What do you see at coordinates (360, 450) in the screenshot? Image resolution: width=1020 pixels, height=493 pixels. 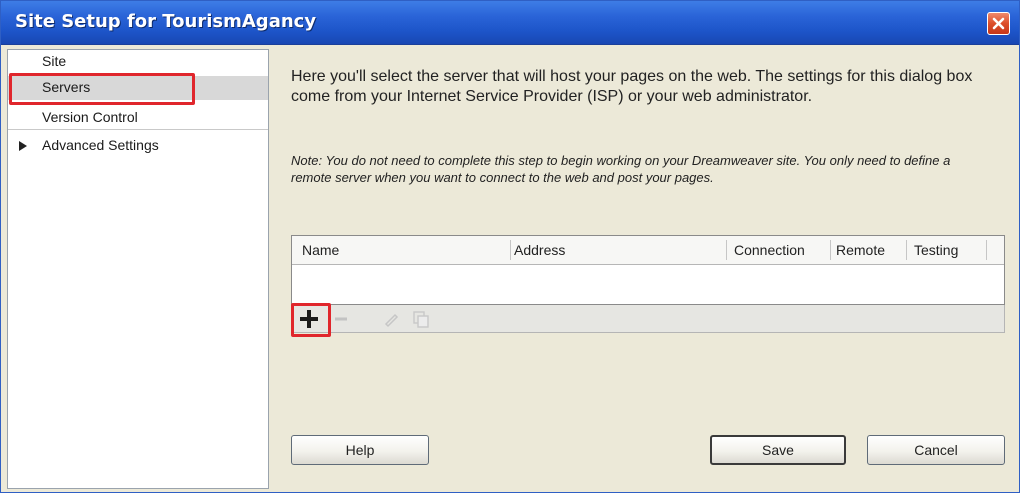 I see `help-button: Help` at bounding box center [360, 450].